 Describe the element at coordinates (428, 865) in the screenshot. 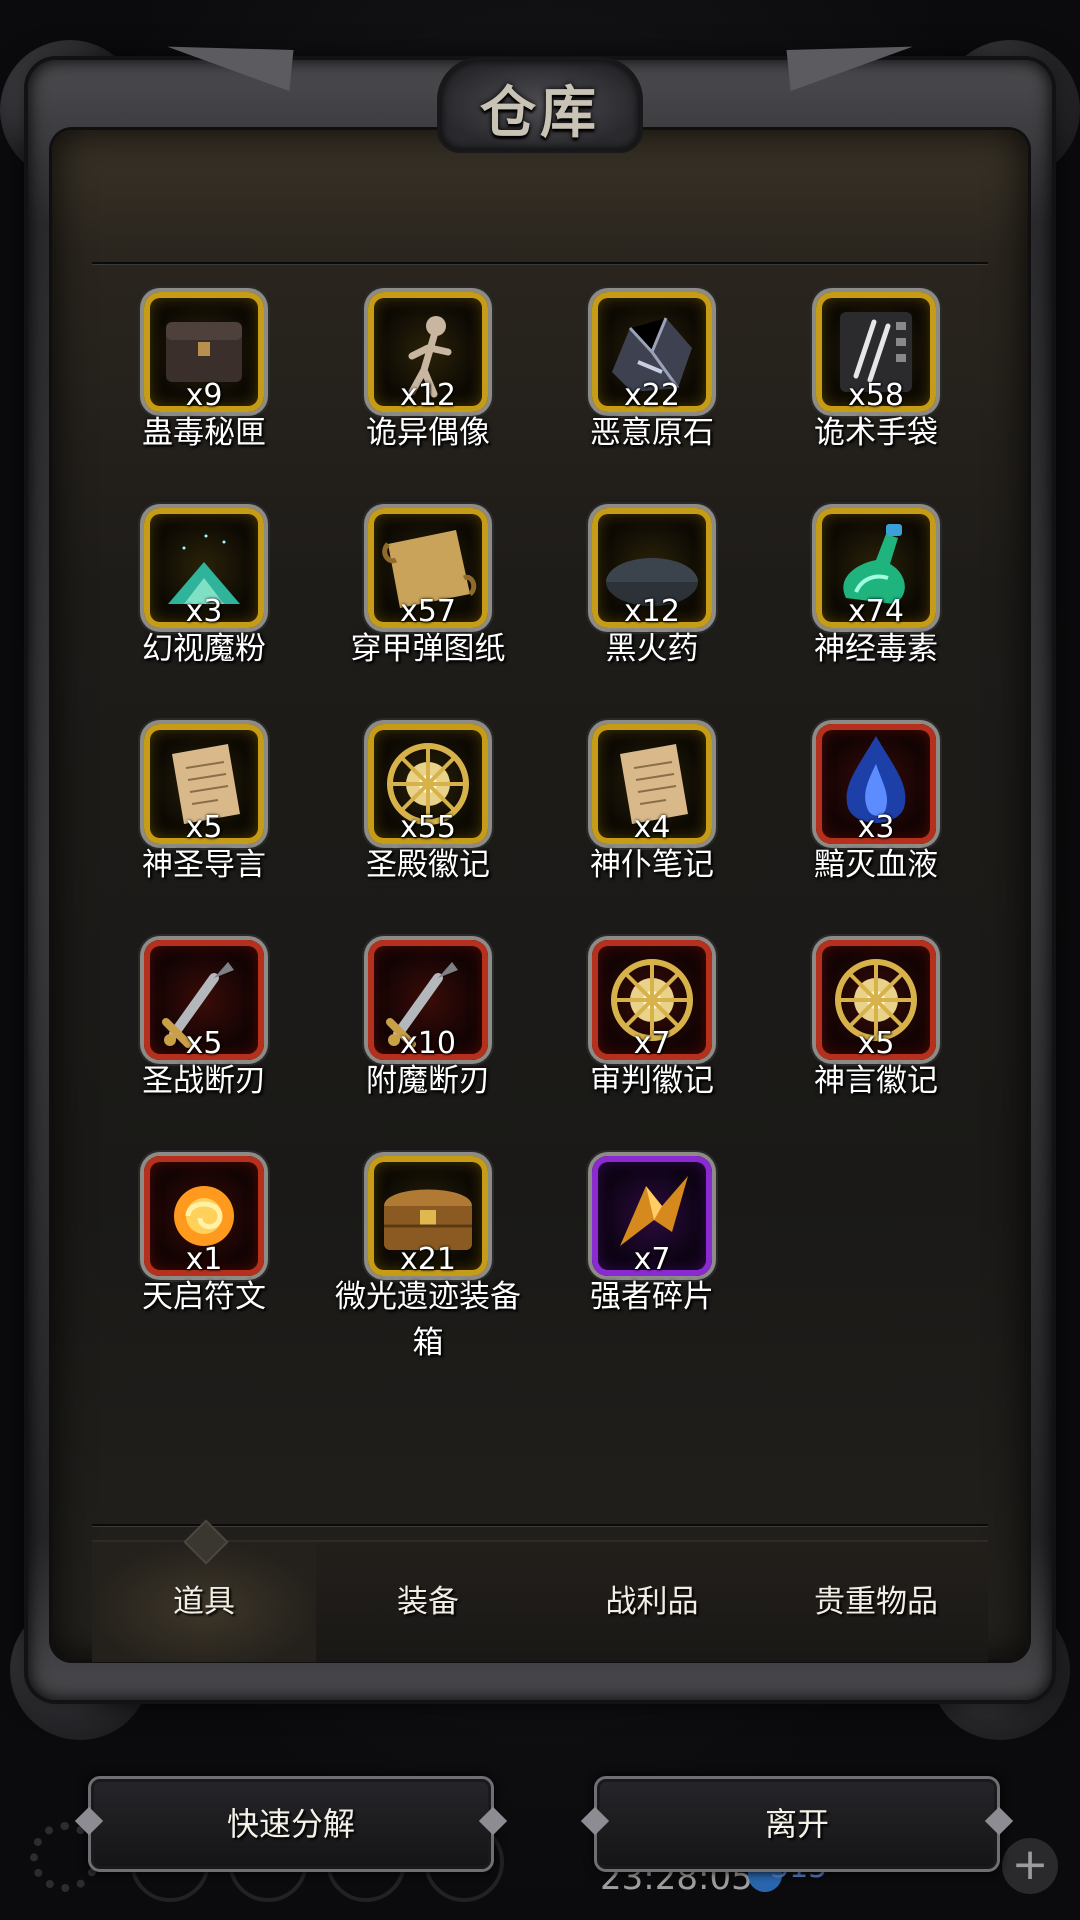

I see `item-name: 圣殿徽记` at that location.